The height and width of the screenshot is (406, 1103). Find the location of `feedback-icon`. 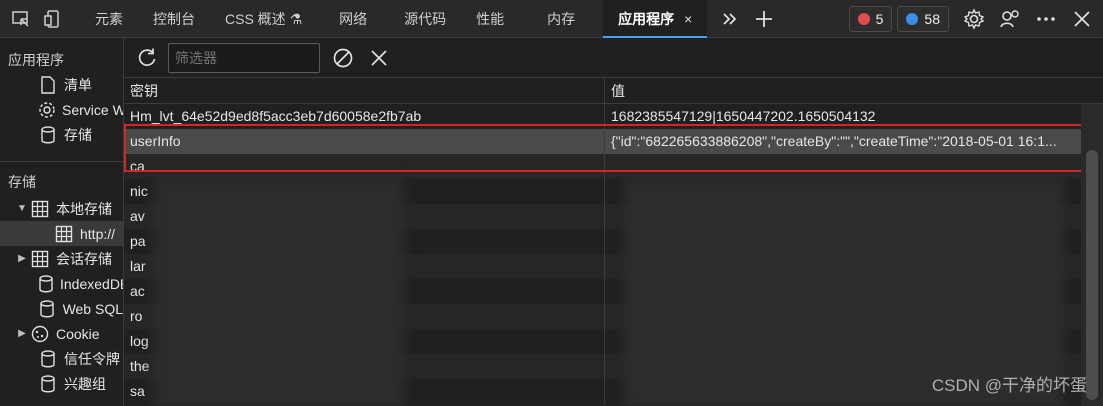

feedback-icon is located at coordinates (1010, 19).